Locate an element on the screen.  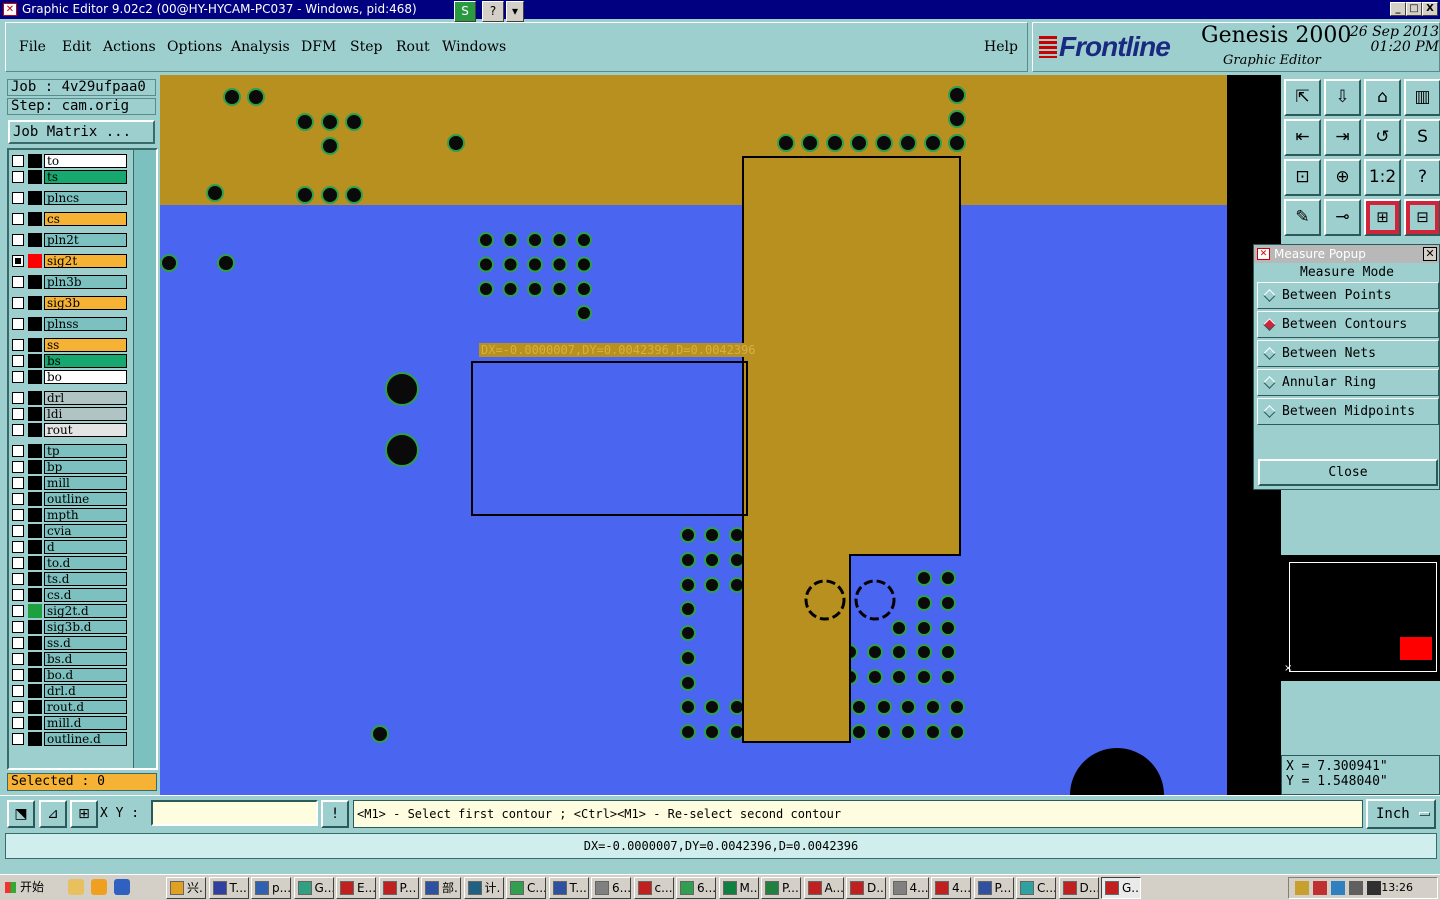
menu-dfm: DFM is located at coordinates (318, 47).